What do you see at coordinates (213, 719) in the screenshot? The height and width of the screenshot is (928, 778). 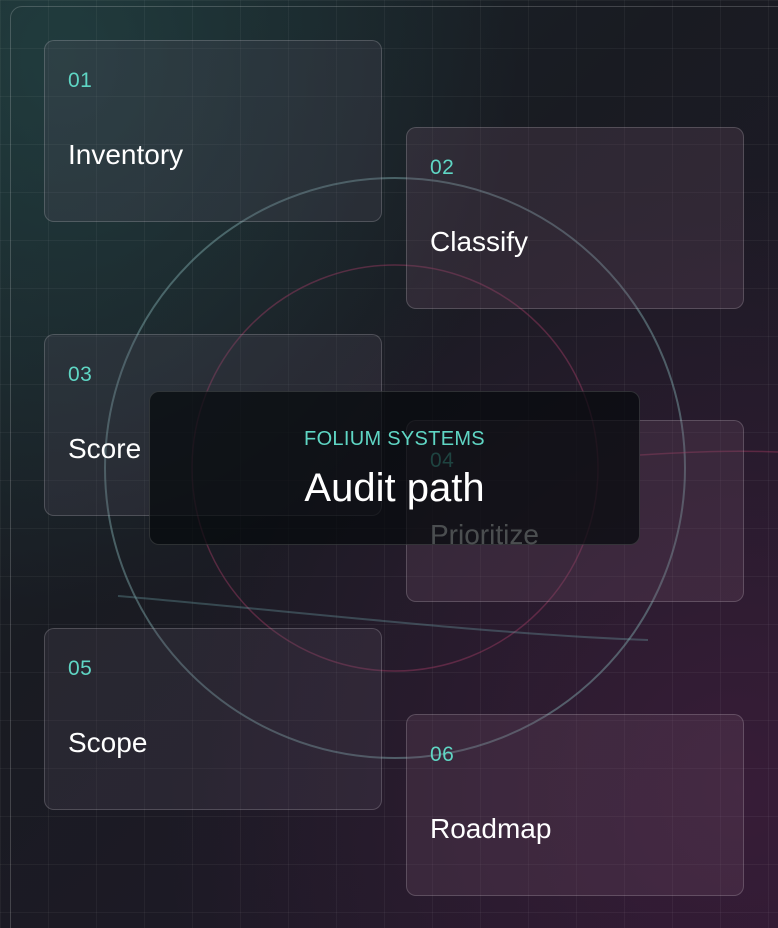 I see `step-card-scope: 05 Scope` at bounding box center [213, 719].